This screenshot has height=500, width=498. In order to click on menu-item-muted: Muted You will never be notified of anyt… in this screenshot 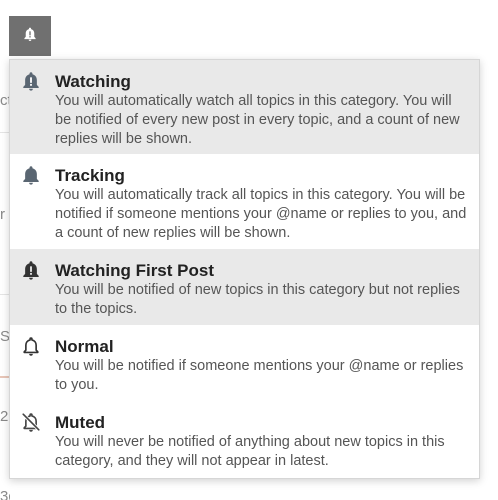, I will do `click(244, 439)`.